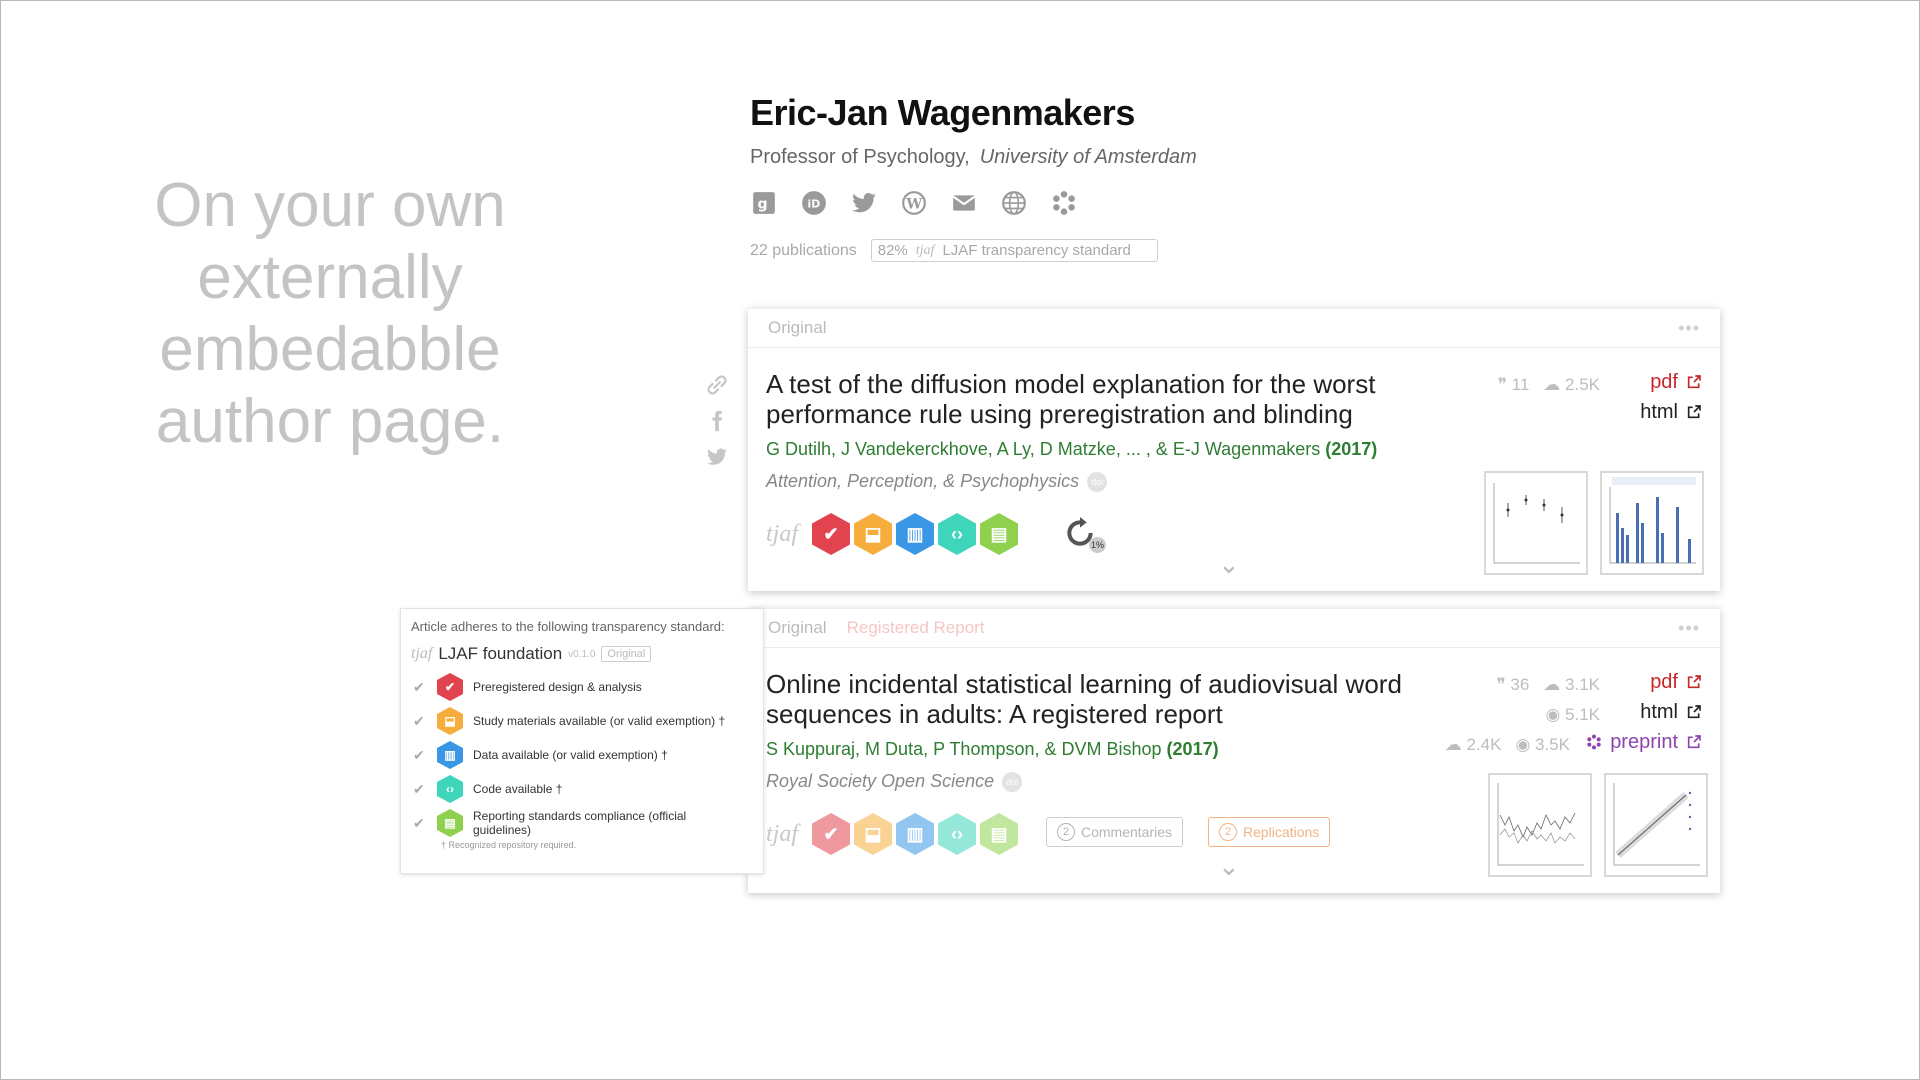 The width and height of the screenshot is (1920, 1080). I want to click on transparency-badges: tjaf ✔ ⬓ ▥ ‹› ▤ 1%, so click(936, 534).